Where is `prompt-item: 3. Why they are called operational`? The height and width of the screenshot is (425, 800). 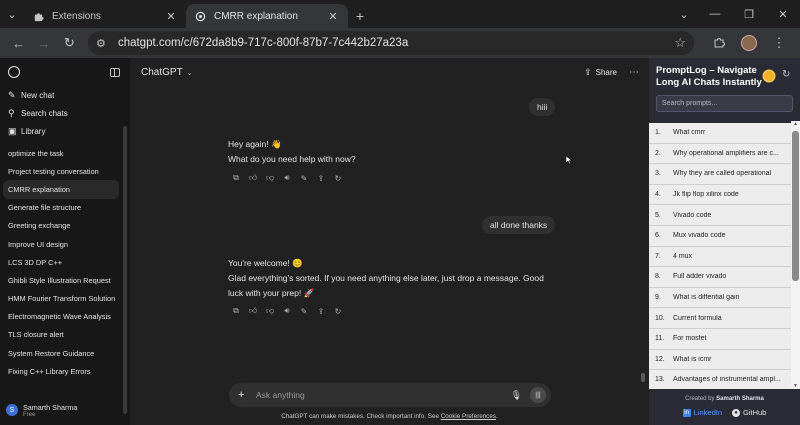 prompt-item: 3. Why they are called operational is located at coordinates (720, 174).